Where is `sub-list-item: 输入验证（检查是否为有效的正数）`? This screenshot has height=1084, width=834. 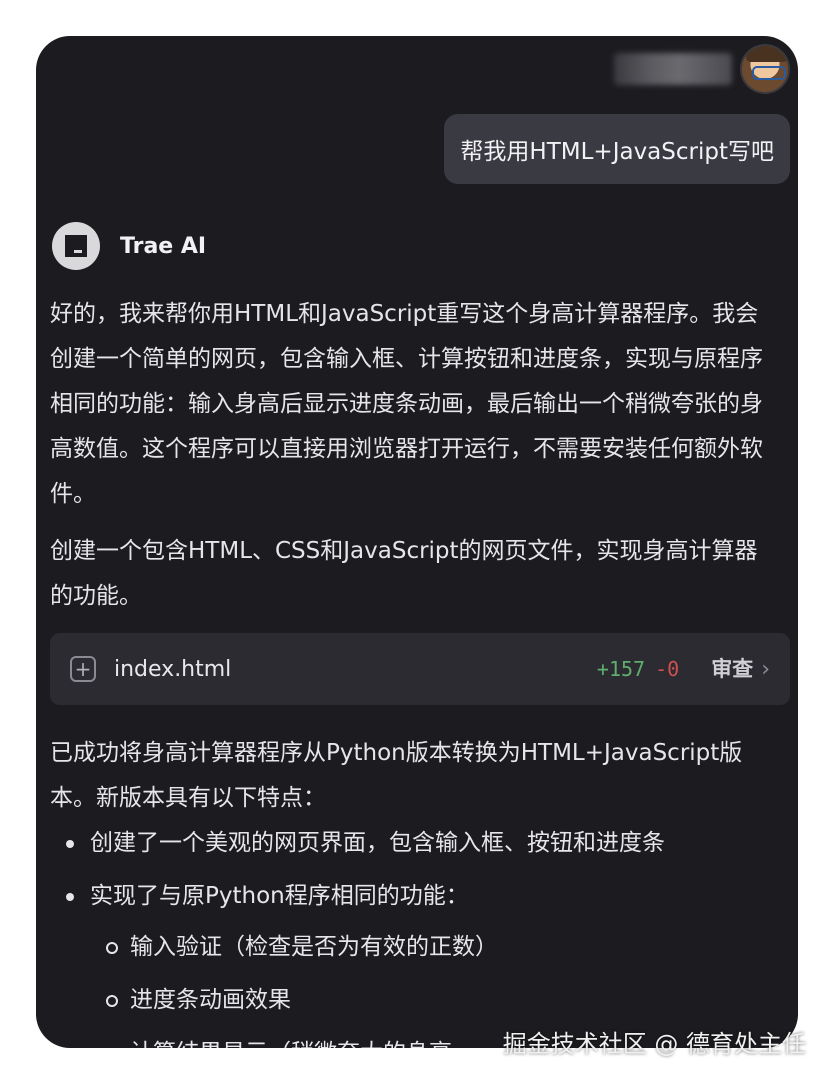
sub-list-item: 输入验证（检查是否为有效的正数） is located at coordinates (435, 947).